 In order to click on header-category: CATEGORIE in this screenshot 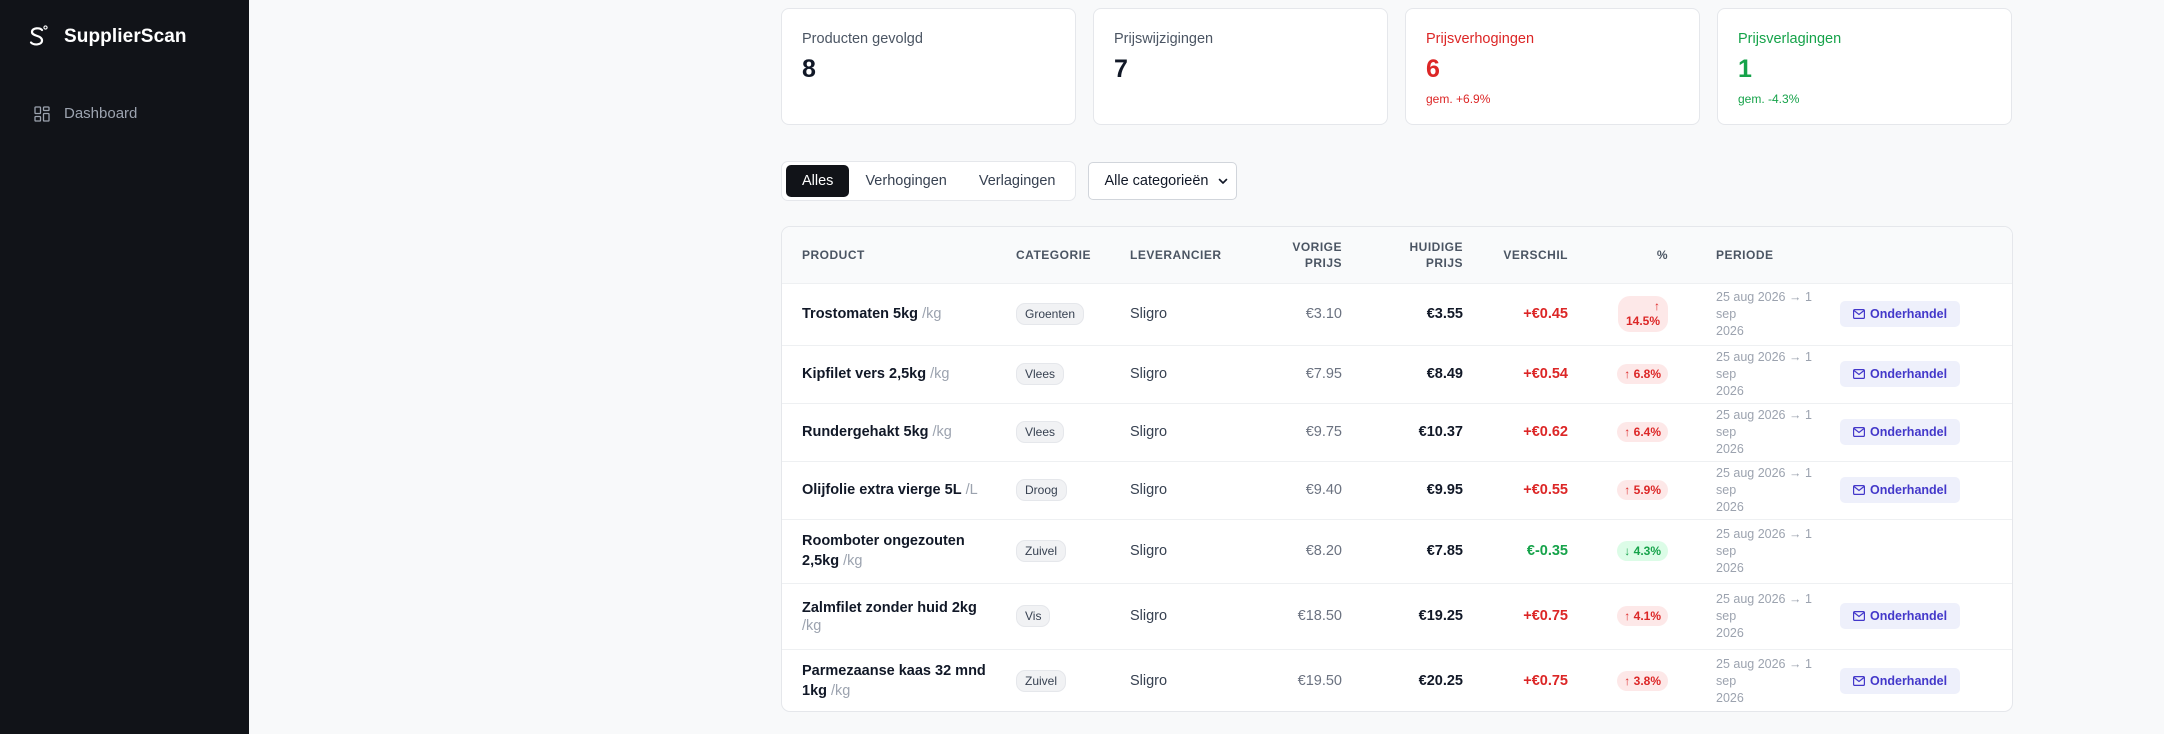, I will do `click(1065, 255)`.